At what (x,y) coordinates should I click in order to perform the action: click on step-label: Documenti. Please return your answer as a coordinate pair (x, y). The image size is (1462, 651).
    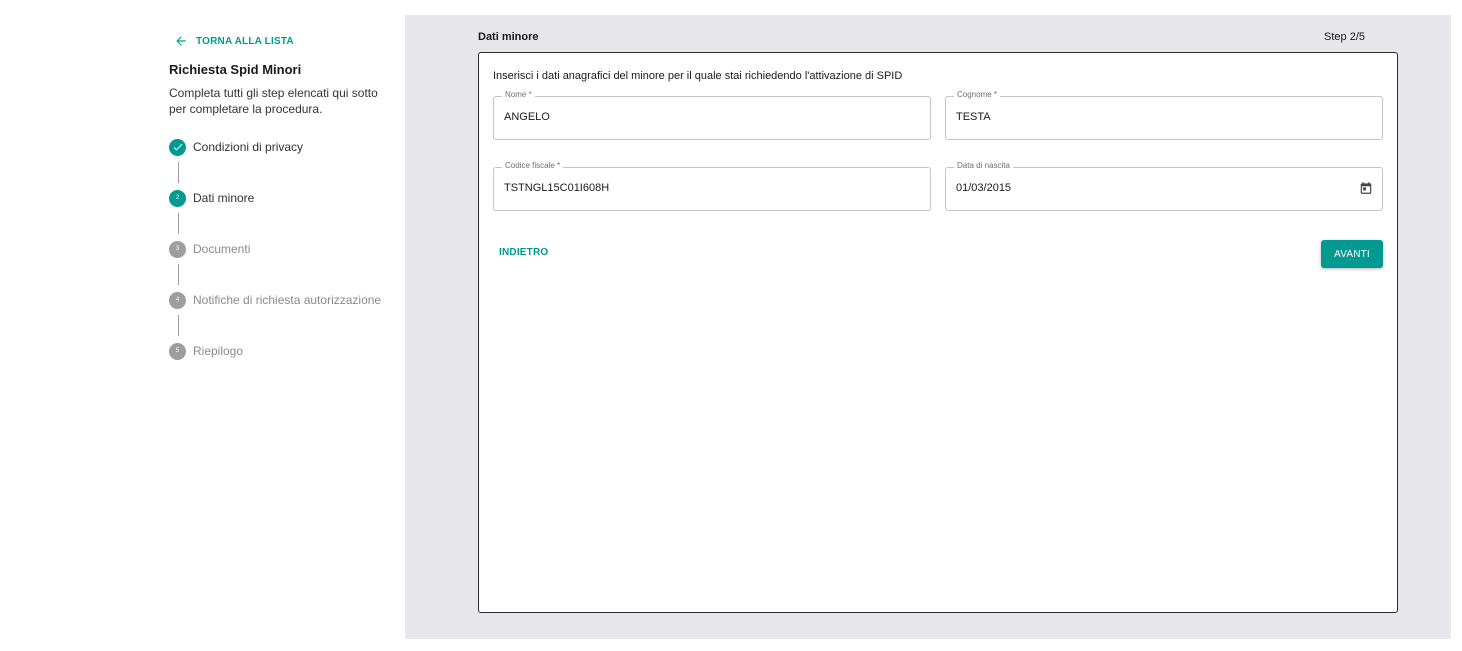
    Looking at the image, I should click on (222, 249).